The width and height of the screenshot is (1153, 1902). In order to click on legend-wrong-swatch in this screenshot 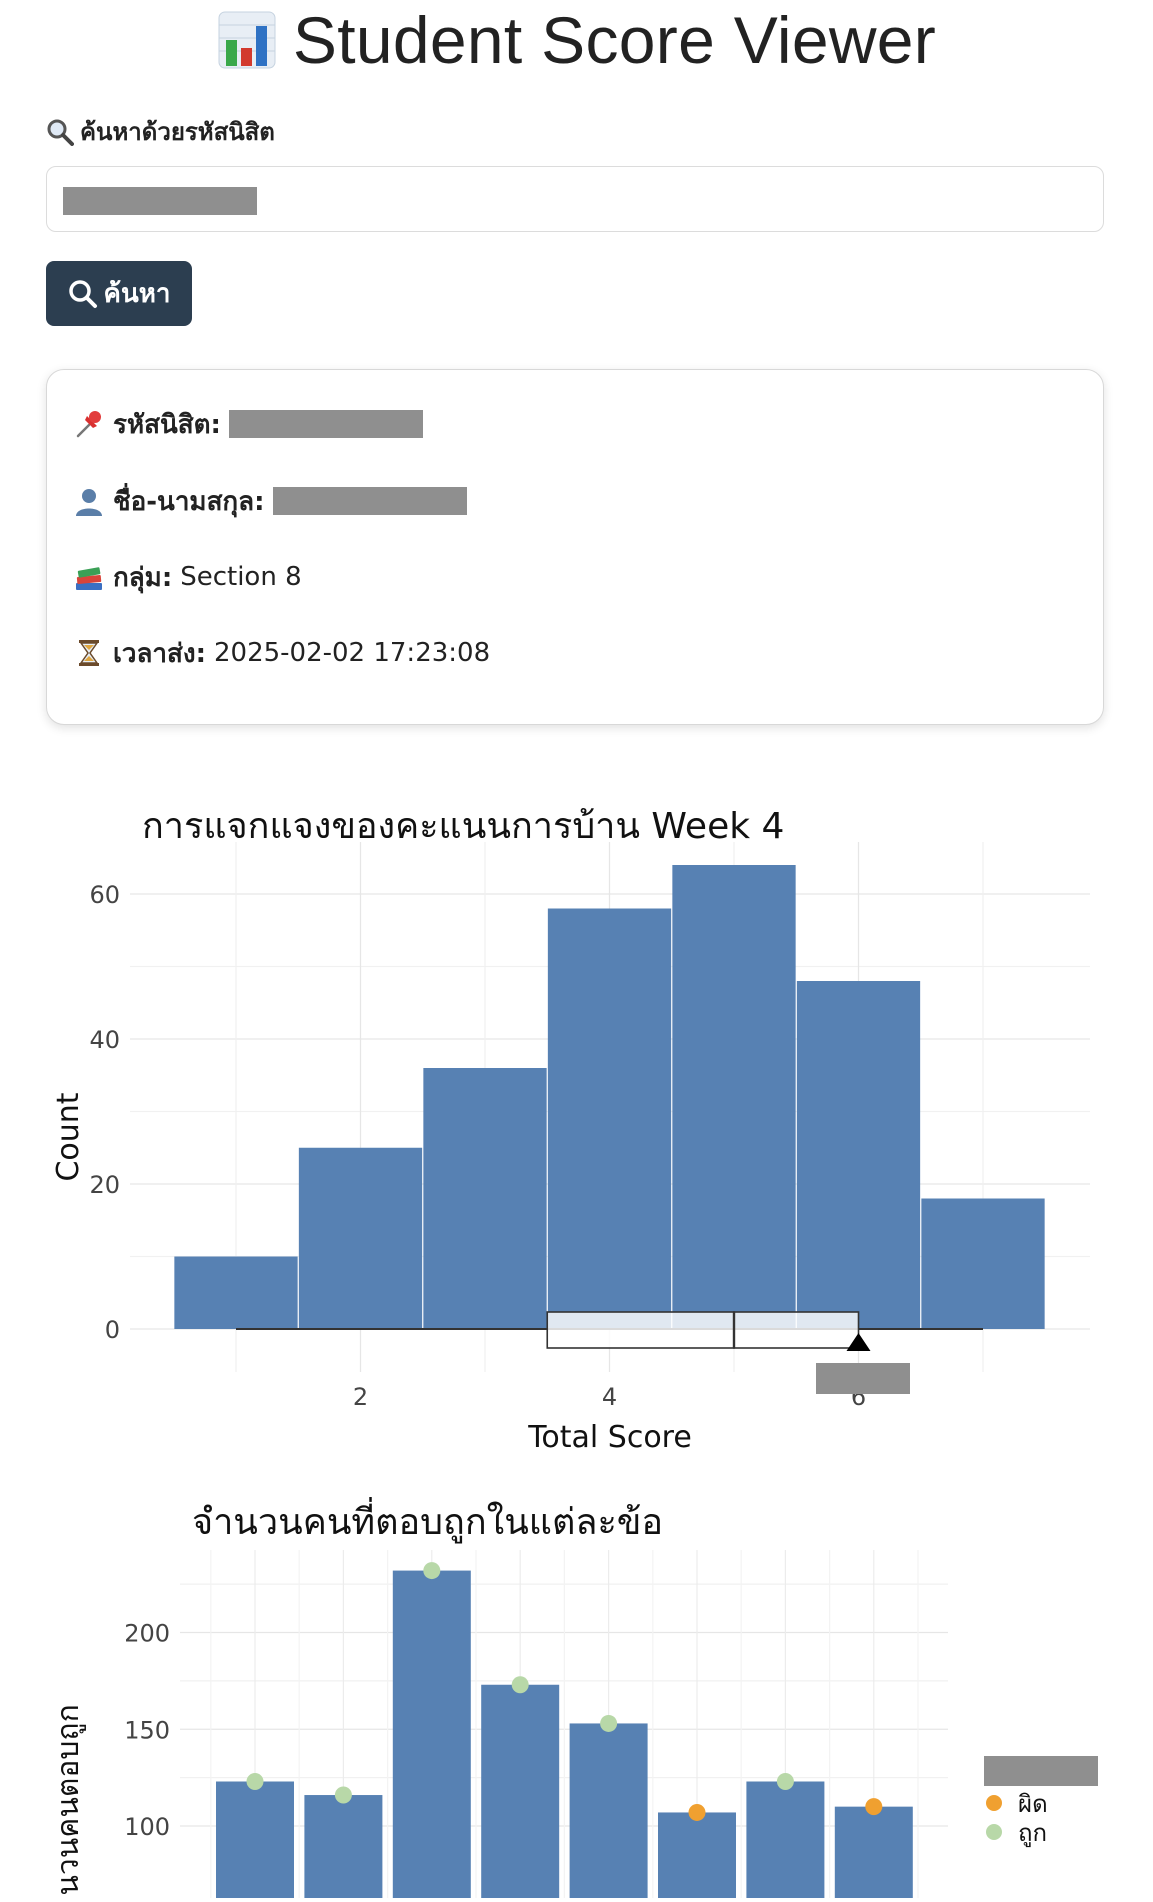, I will do `click(994, 1803)`.